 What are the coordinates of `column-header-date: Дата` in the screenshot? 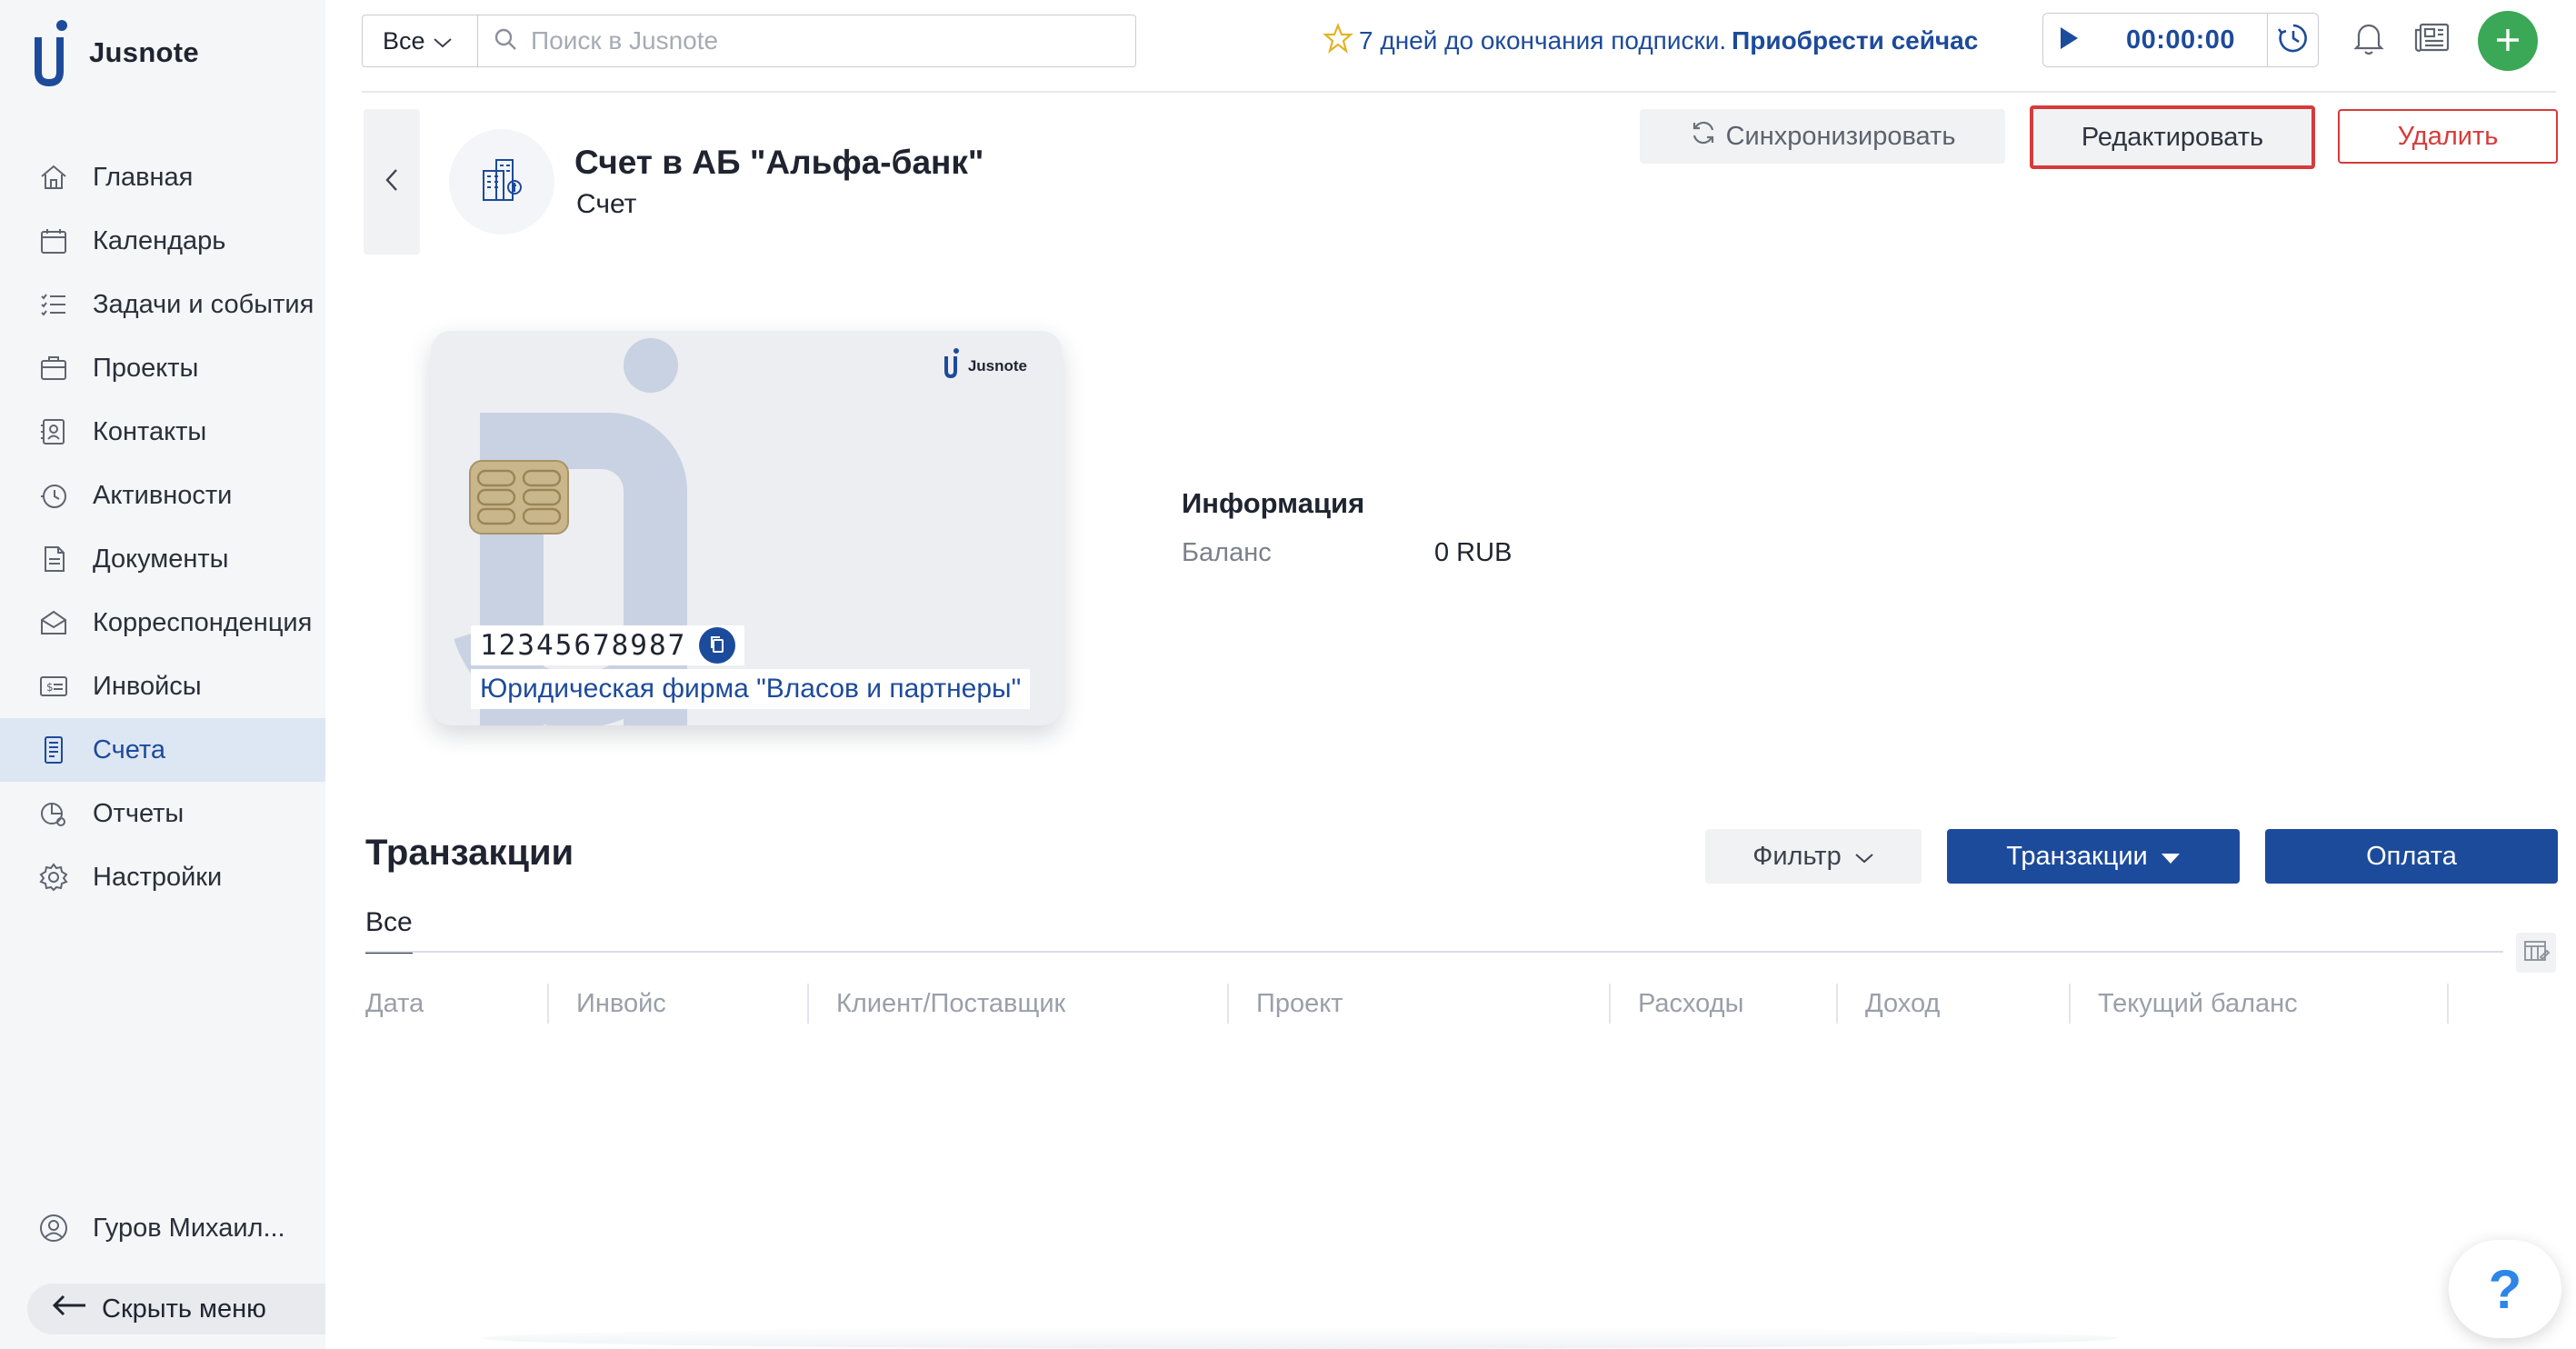 It's located at (394, 1003).